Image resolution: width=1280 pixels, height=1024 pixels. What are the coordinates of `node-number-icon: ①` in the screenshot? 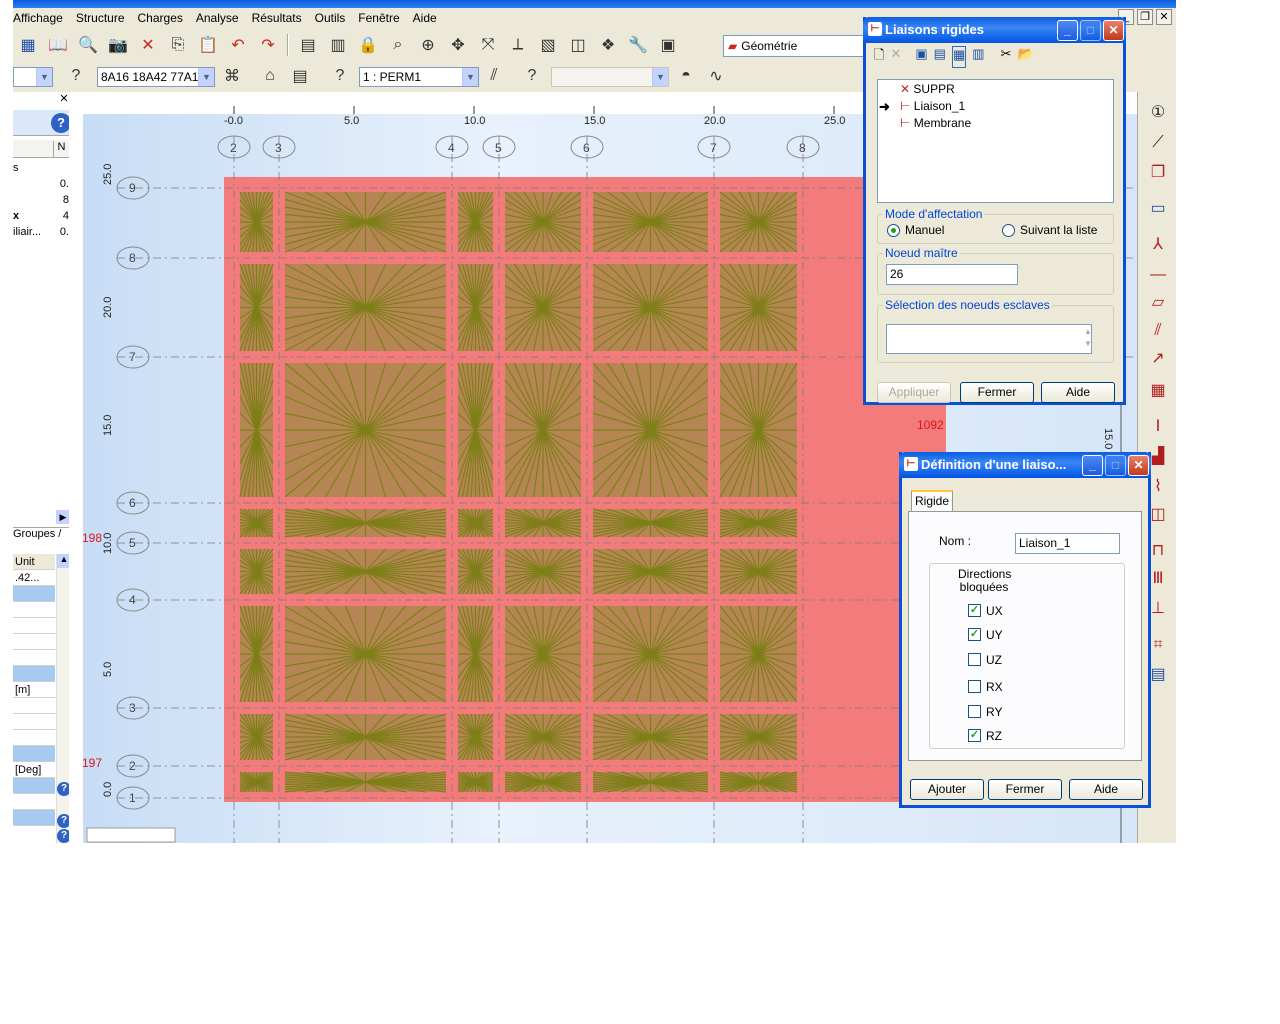 It's located at (1158, 113).